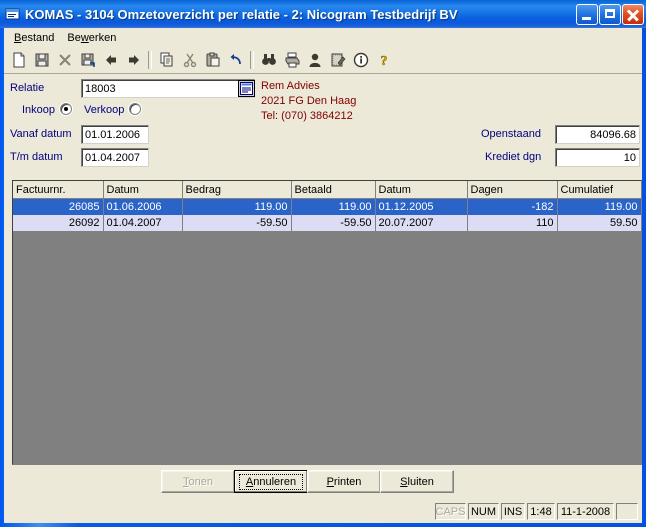 The image size is (646, 527). Describe the element at coordinates (307, 116) in the screenshot. I see `relation-phone: Tel: (070) 3864212` at that location.